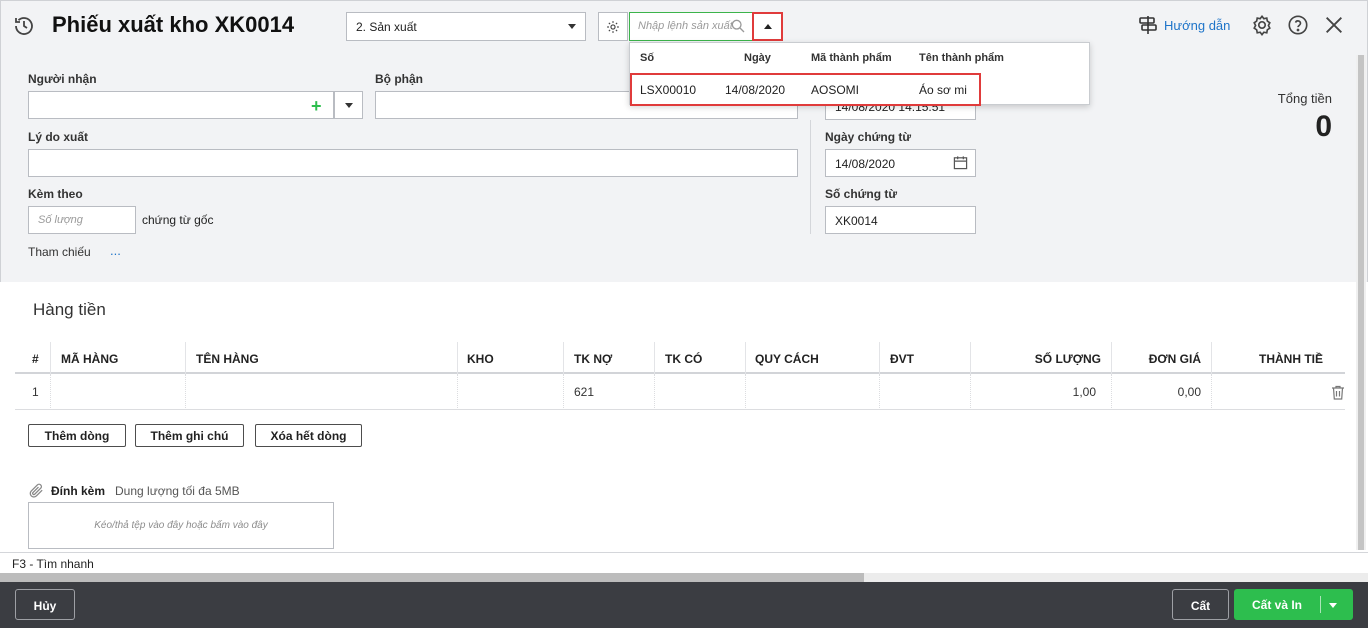 This screenshot has height=628, width=1368. I want to click on popup-col-ten: Tên thành phẩm, so click(961, 58).